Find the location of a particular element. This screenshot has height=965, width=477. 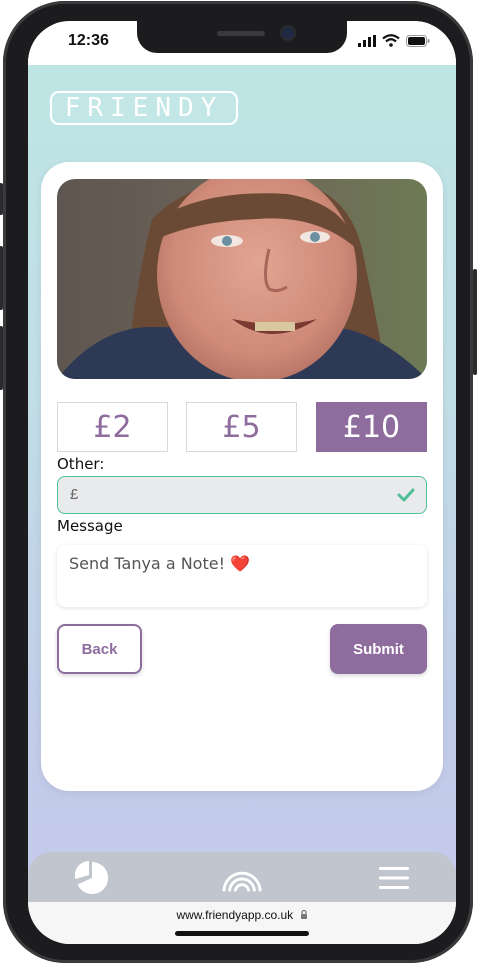

signal-icon is located at coordinates (367, 40).